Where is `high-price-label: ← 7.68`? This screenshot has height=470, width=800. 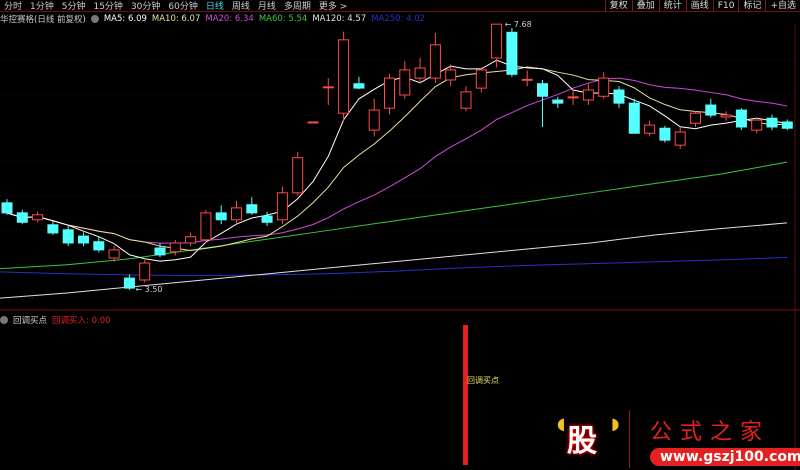 high-price-label: ← 7.68 is located at coordinates (518, 24).